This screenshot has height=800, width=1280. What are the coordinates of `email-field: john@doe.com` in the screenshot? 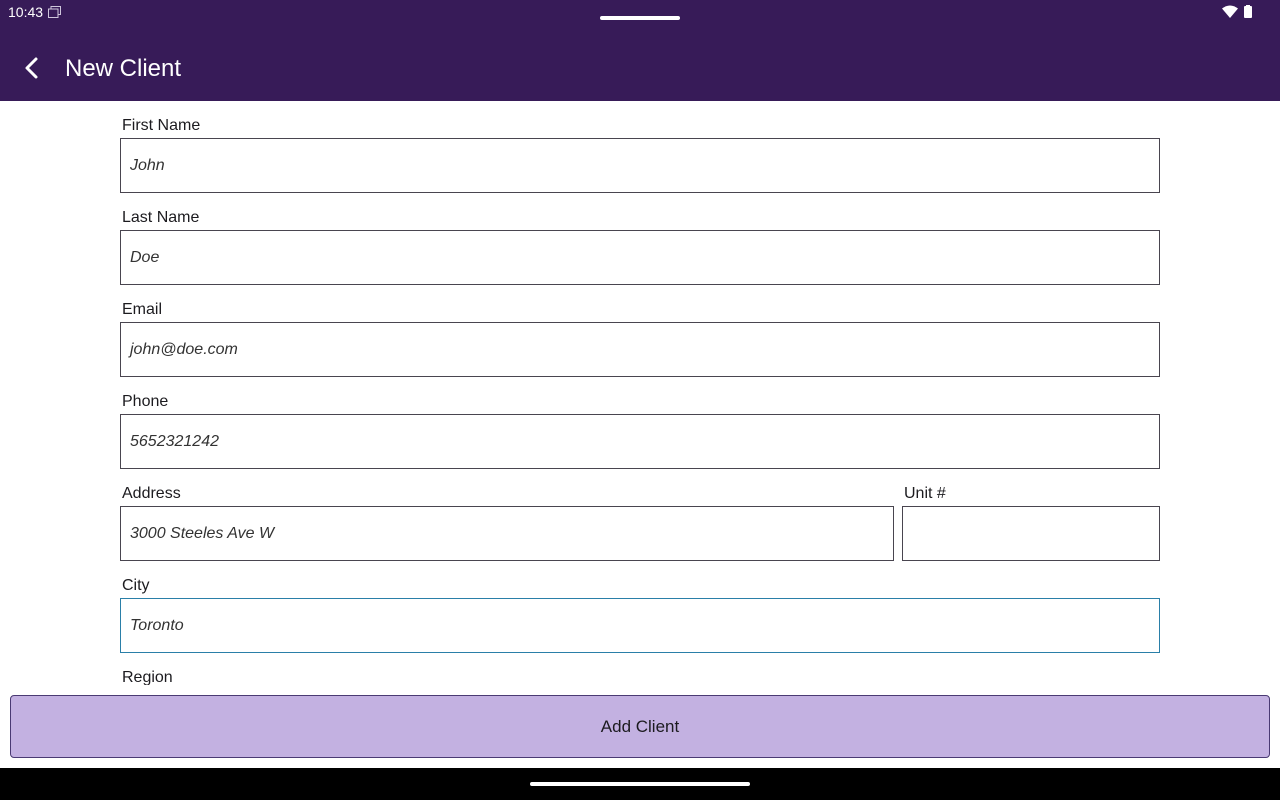 It's located at (640, 349).